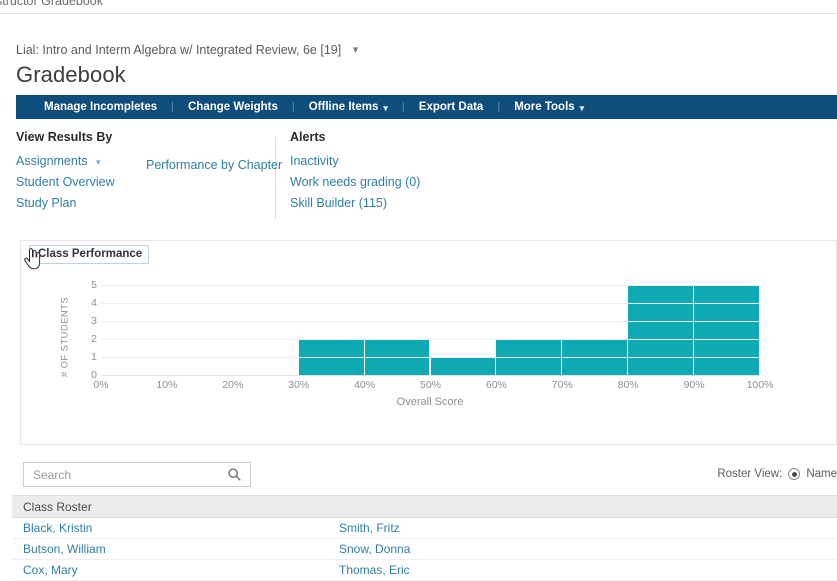  Describe the element at coordinates (430, 402) in the screenshot. I see `chart-x-axis-title: Overall Score` at that location.